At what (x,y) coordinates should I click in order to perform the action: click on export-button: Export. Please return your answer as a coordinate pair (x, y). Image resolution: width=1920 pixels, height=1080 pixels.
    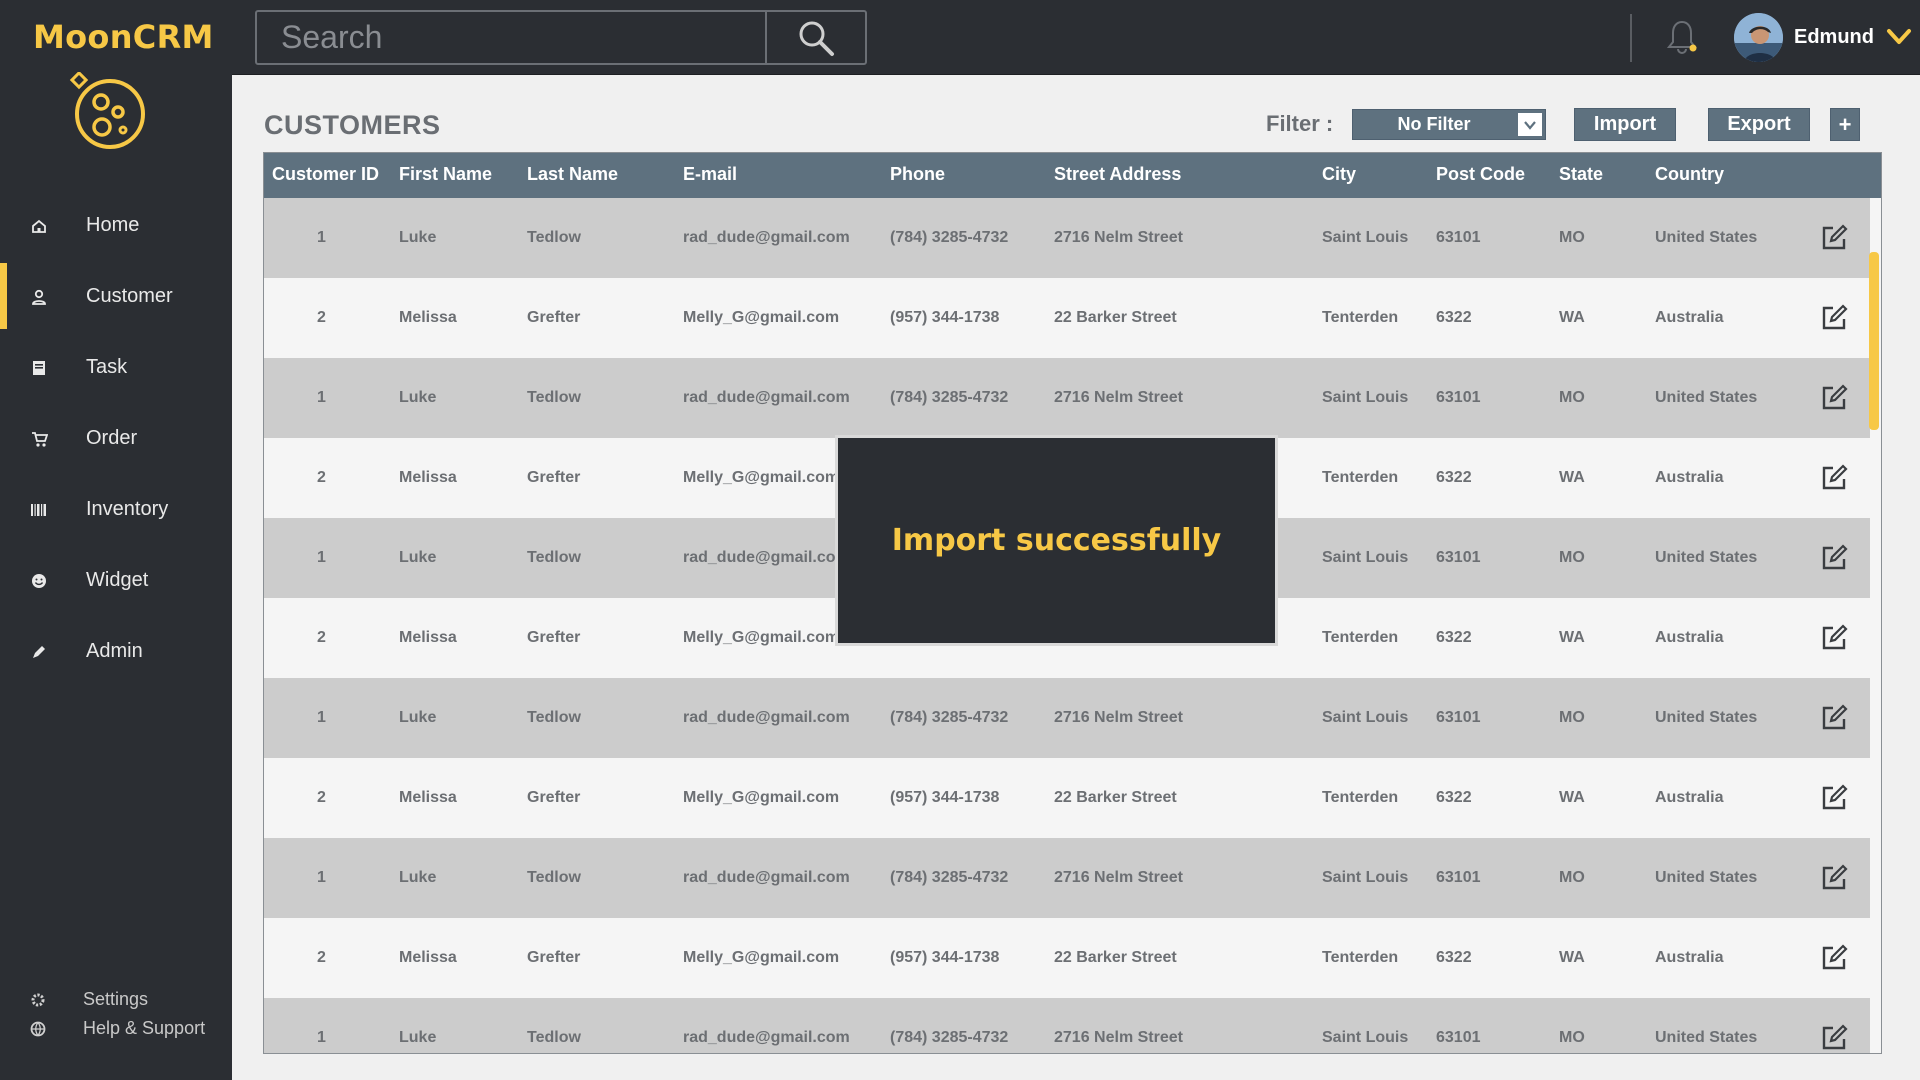
    Looking at the image, I should click on (1759, 124).